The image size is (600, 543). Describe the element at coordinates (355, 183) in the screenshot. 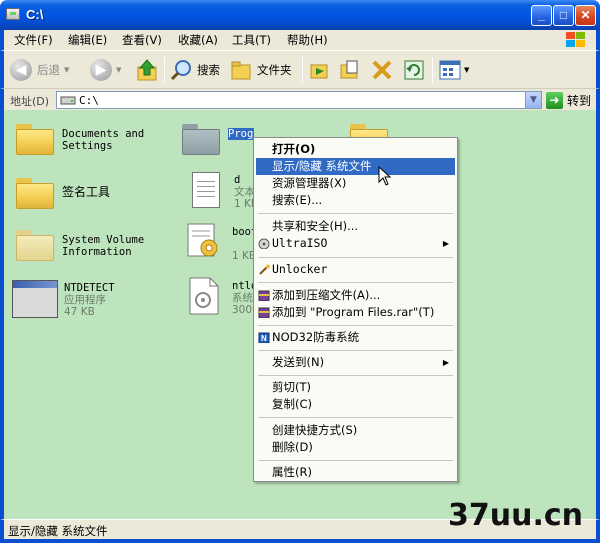

I see `menu-explorer: 资源管理器(X)` at that location.